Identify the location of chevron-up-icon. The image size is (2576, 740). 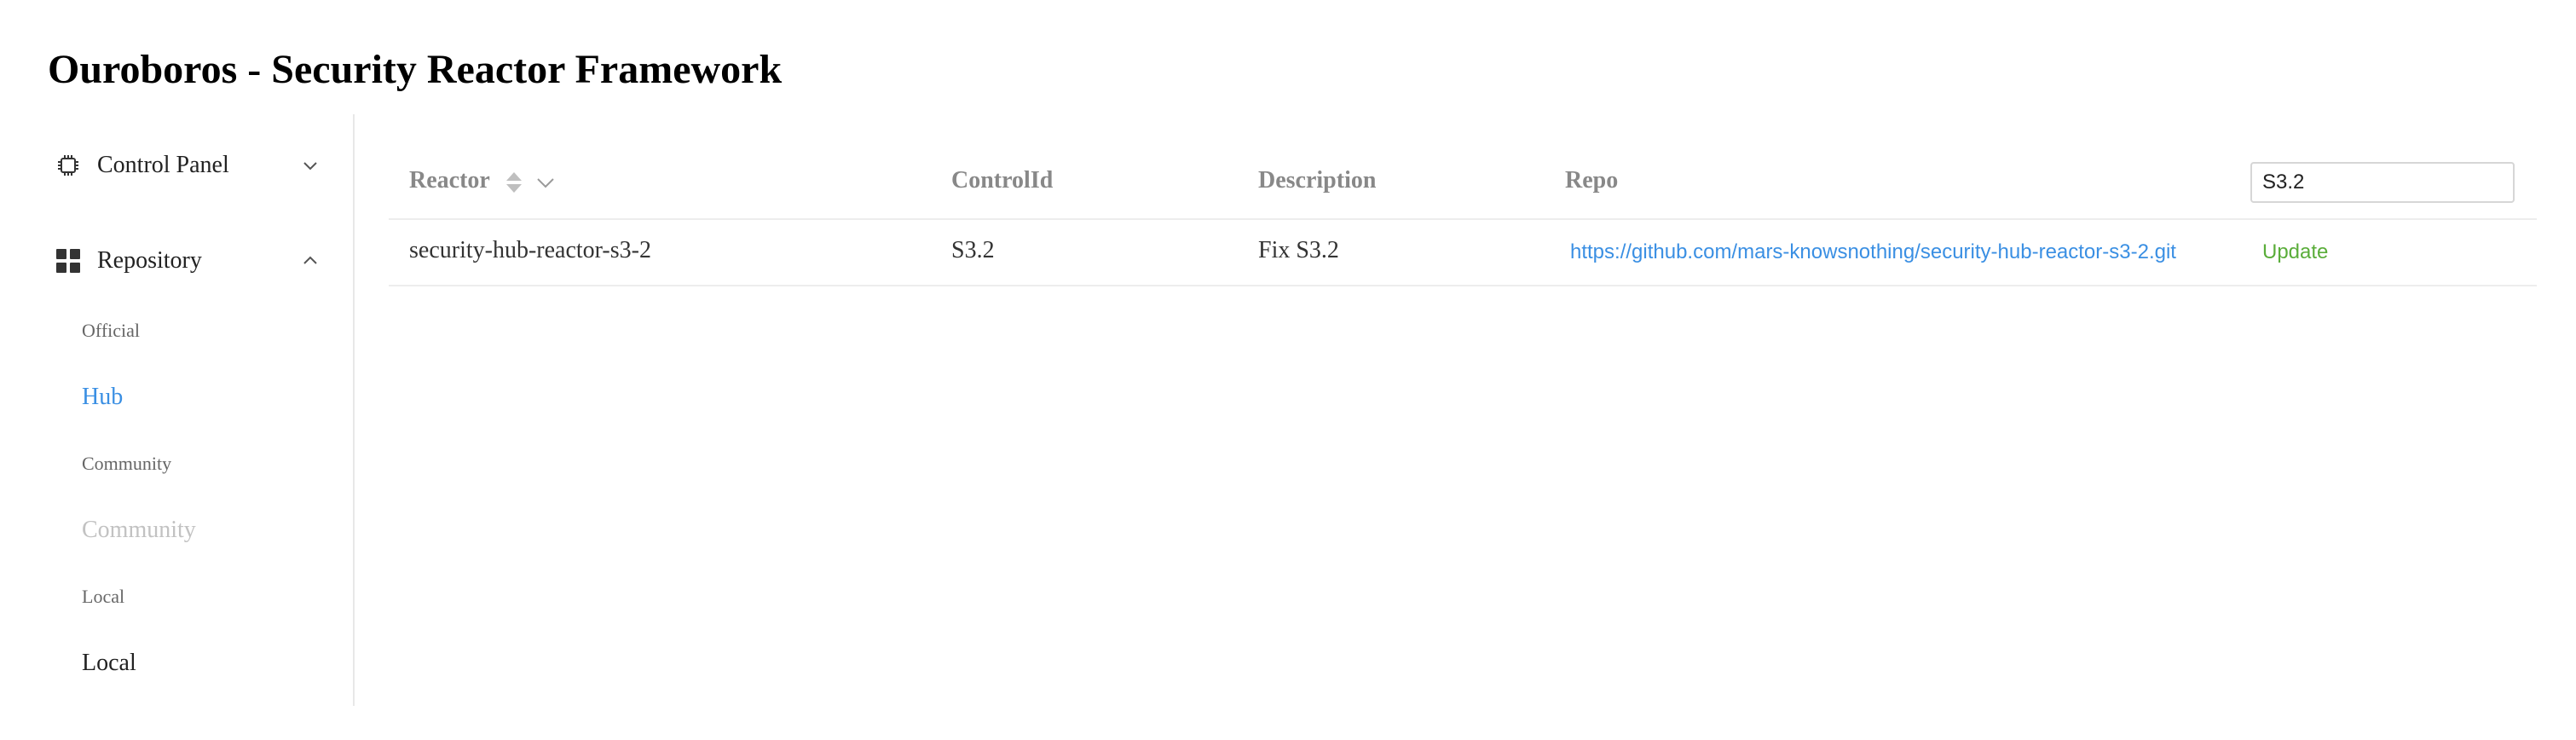
(310, 260).